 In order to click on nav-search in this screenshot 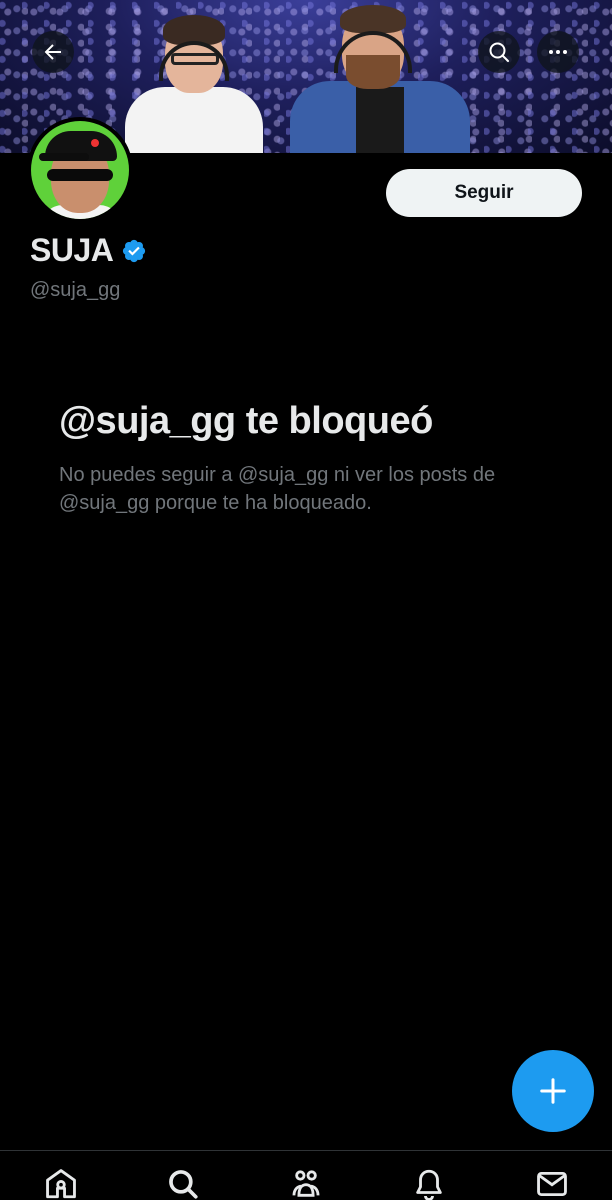, I will do `click(183, 1183)`.